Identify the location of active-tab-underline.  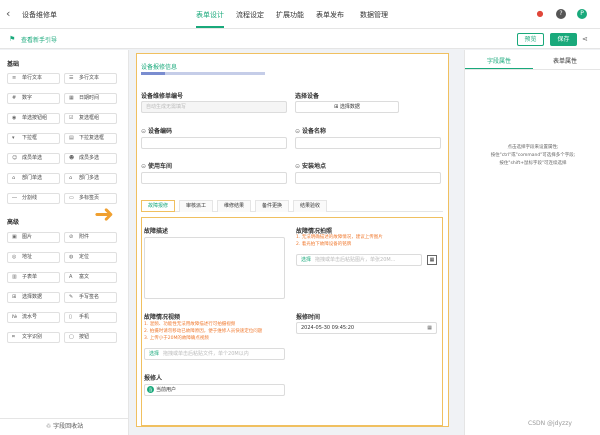
(210, 27).